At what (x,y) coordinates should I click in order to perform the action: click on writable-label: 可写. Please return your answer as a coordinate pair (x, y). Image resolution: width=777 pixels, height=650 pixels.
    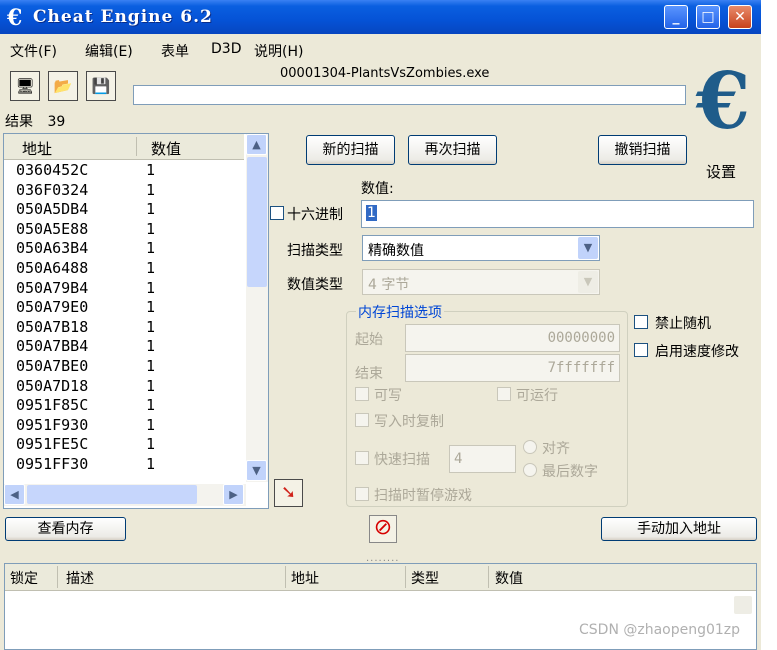
    Looking at the image, I should click on (388, 396).